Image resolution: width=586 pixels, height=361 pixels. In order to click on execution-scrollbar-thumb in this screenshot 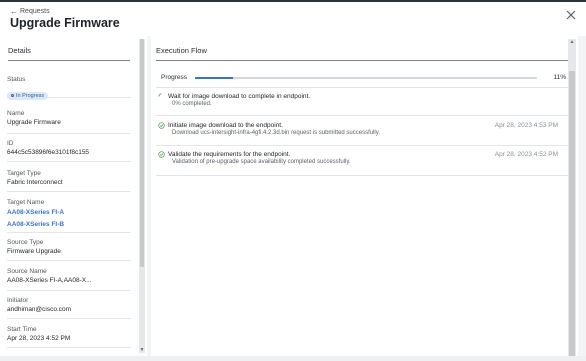, I will do `click(572, 216)`.